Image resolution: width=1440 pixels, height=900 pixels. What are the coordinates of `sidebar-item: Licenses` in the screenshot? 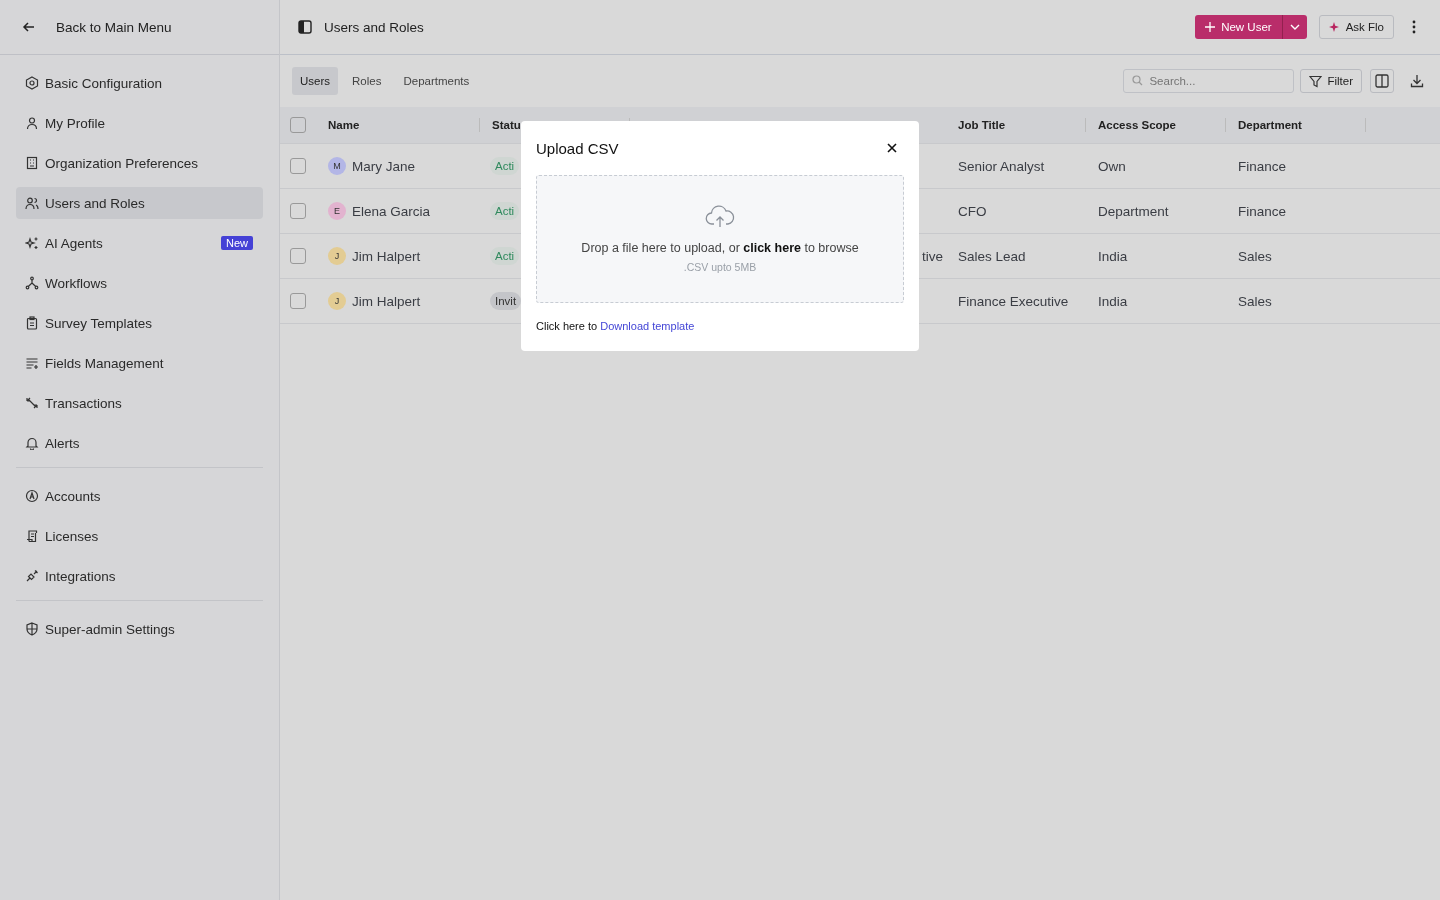 It's located at (139, 536).